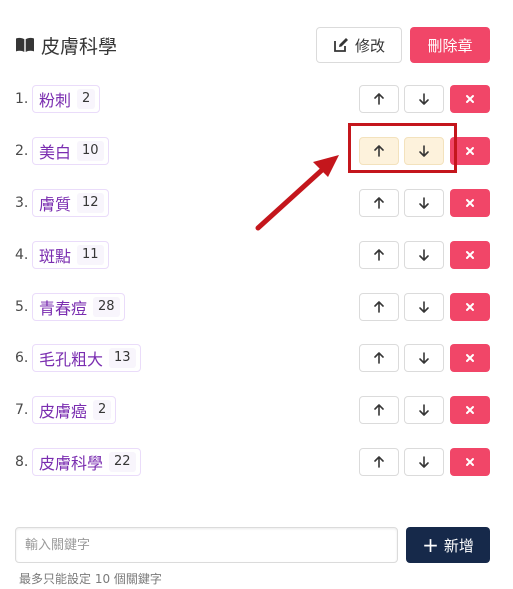 The width and height of the screenshot is (513, 589). Describe the element at coordinates (90, 255) in the screenshot. I see `keyword-count: 11` at that location.